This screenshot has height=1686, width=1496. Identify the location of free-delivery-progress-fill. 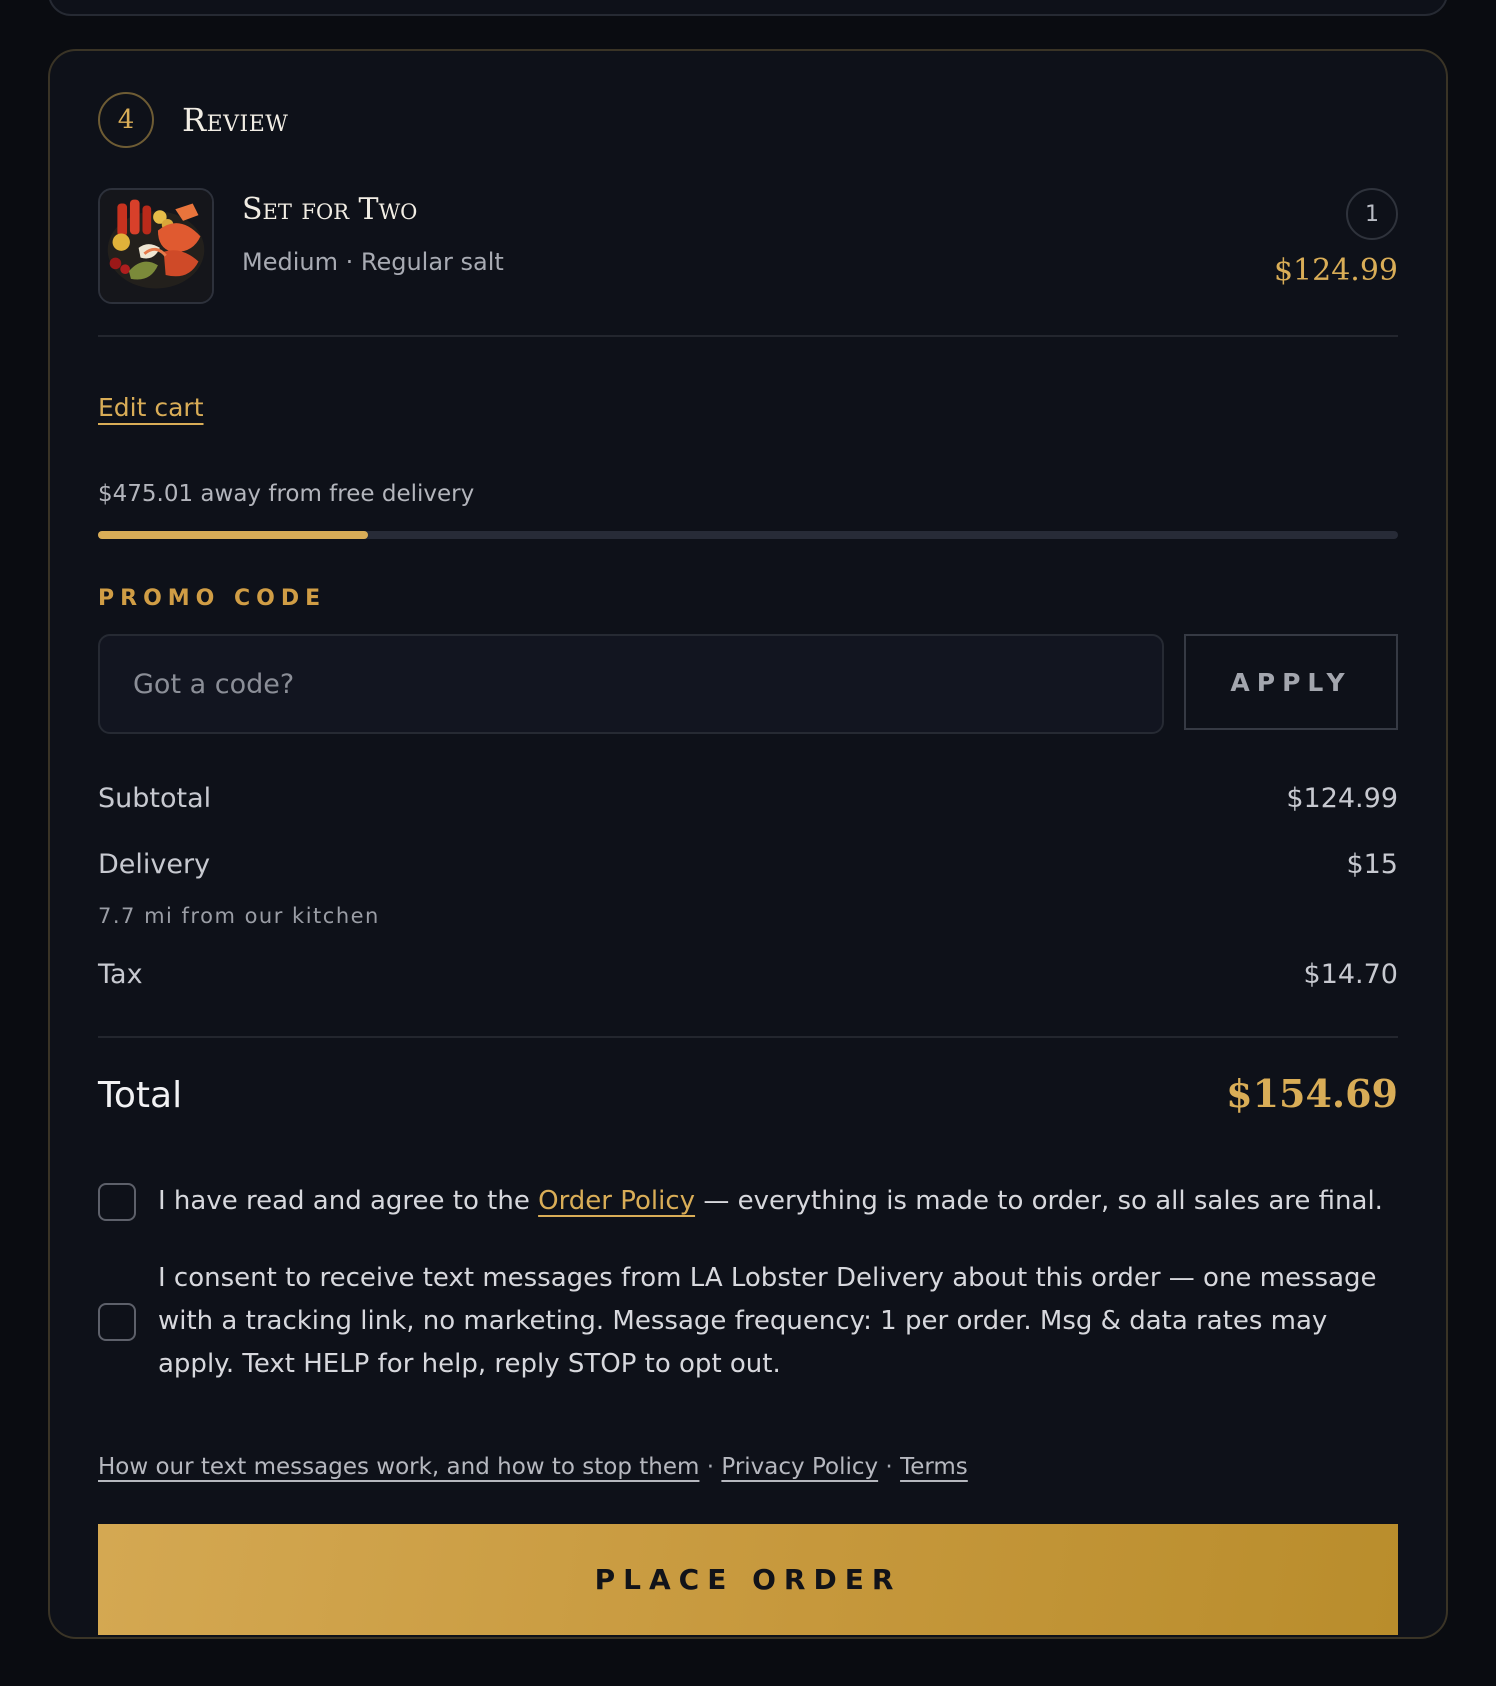
(233, 535).